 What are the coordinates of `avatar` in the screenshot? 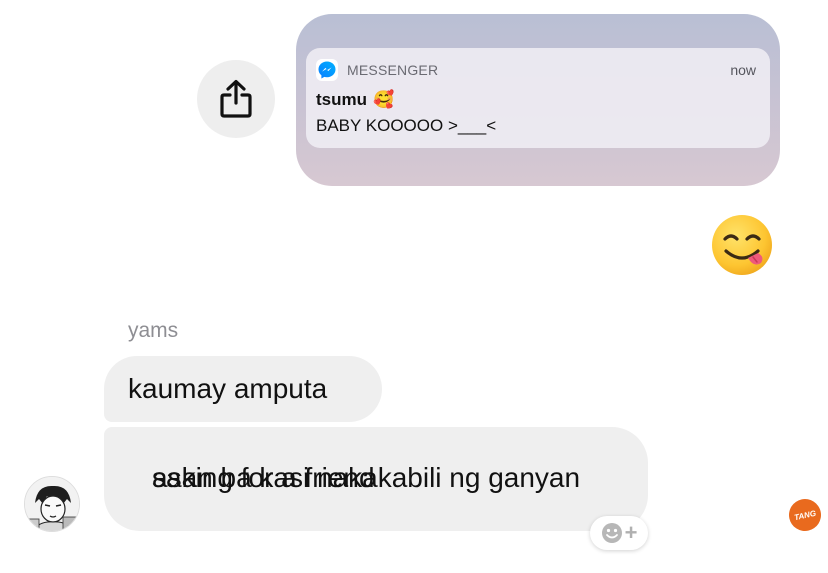 It's located at (52, 504).